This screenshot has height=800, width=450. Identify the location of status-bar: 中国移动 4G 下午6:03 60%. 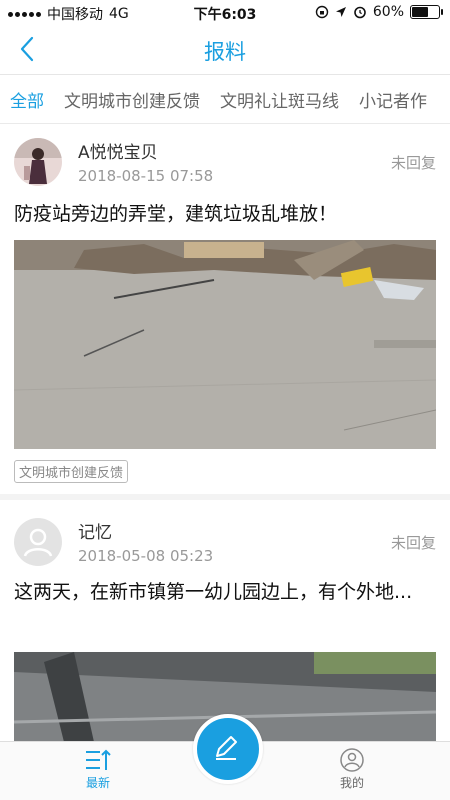
(225, 13).